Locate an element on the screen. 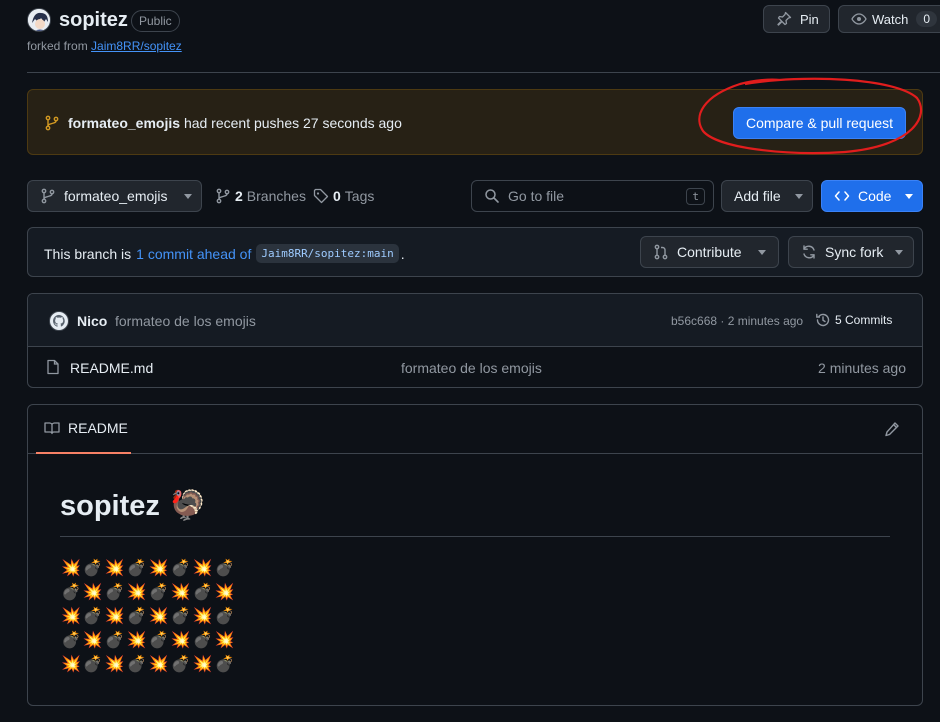 The height and width of the screenshot is (722, 940). code-button: Code is located at coordinates (872, 196).